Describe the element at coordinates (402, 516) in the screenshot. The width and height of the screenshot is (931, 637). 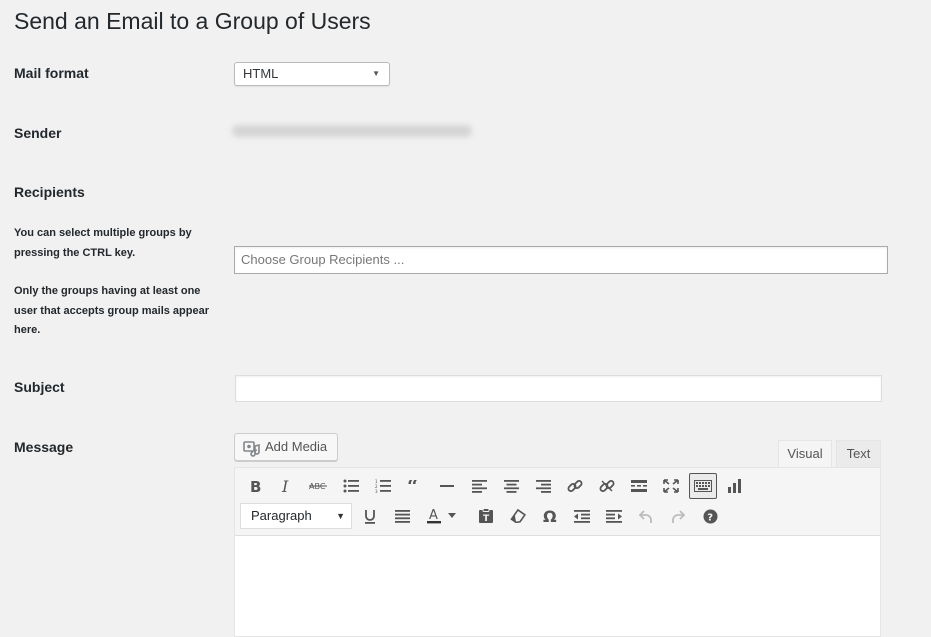
I see `justify-icon` at that location.